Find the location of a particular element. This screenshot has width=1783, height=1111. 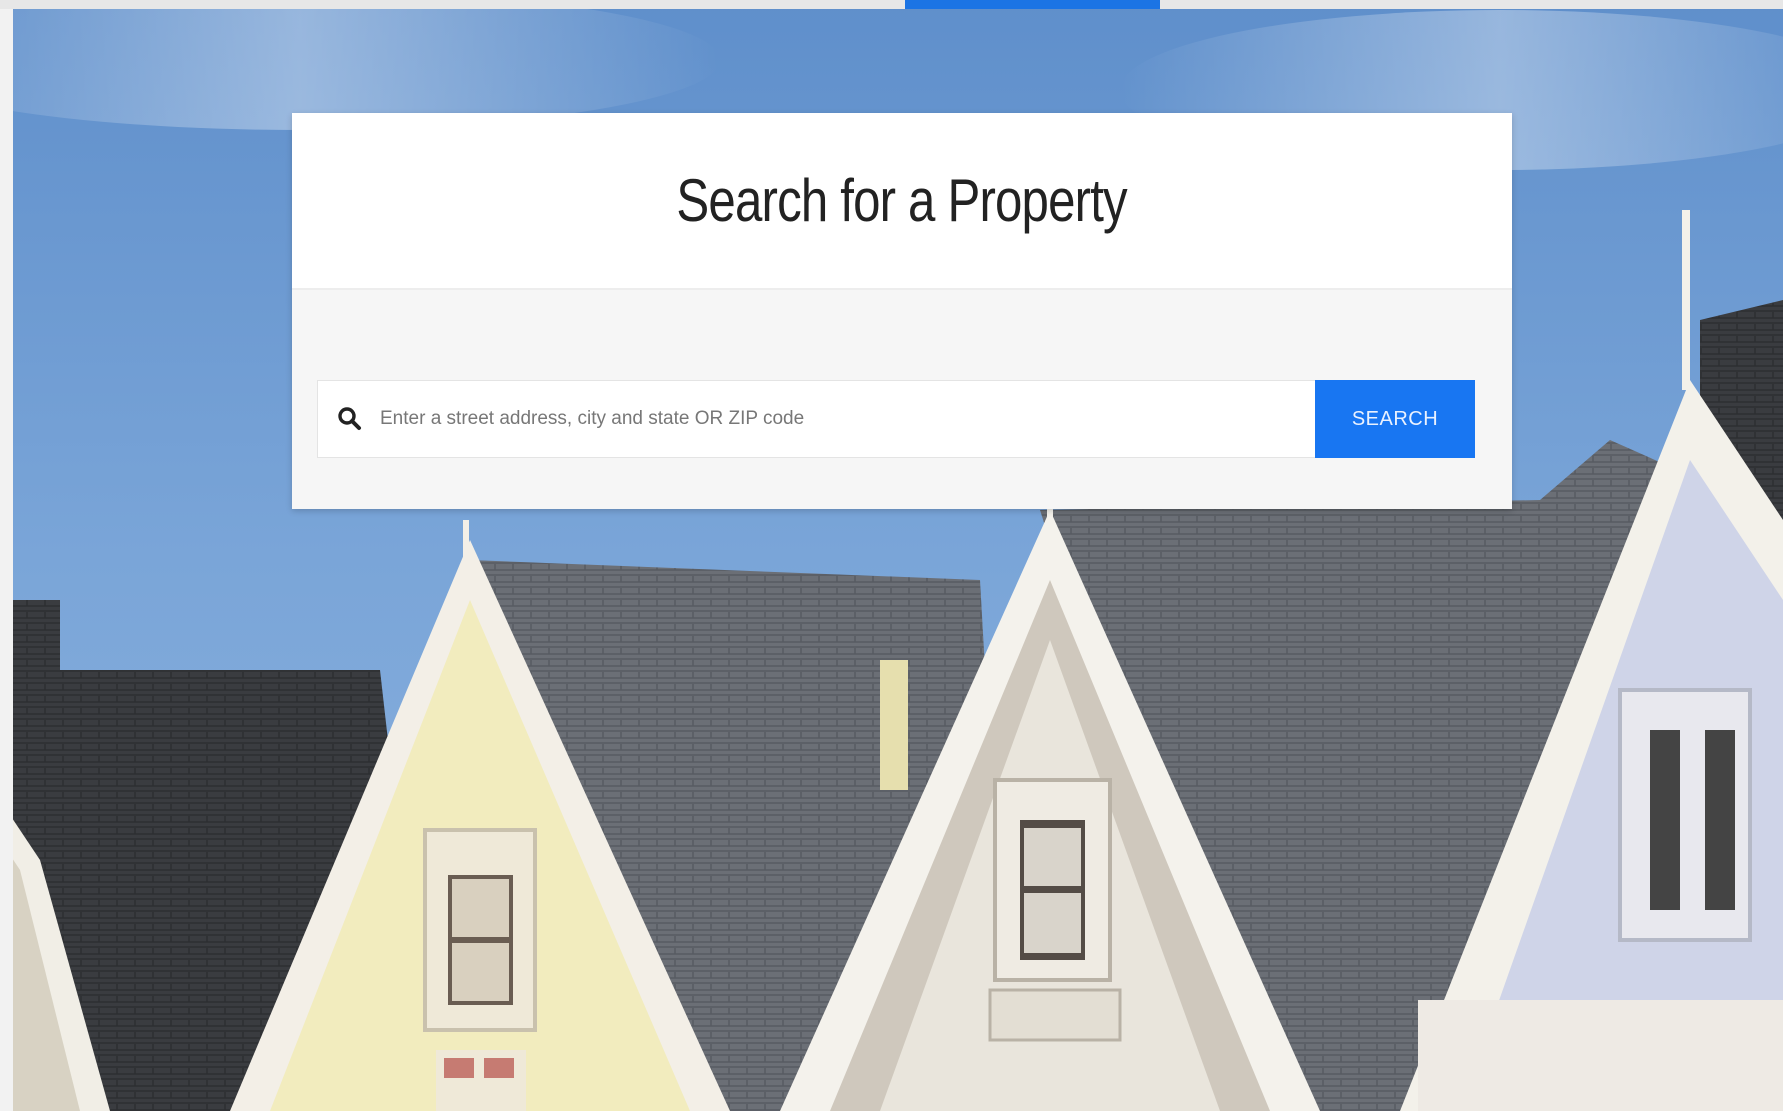

property-search-form: SEARCH is located at coordinates (896, 419).